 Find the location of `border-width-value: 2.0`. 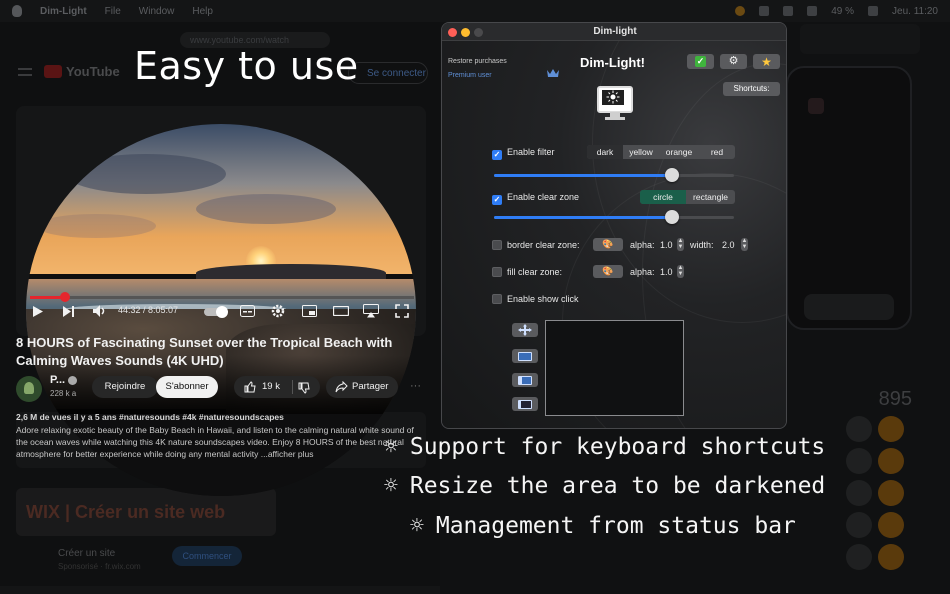

border-width-value: 2.0 is located at coordinates (728, 245).